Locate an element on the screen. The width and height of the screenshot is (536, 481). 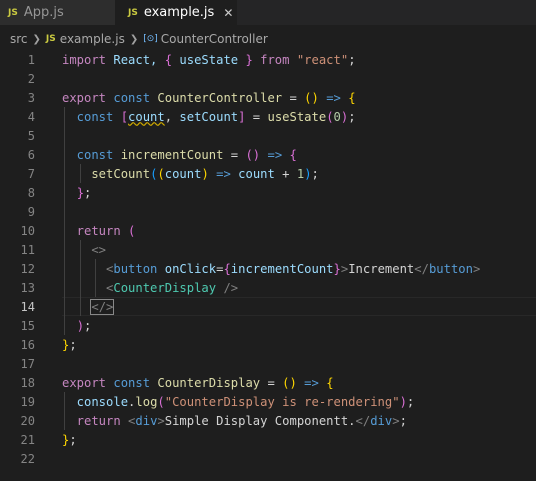
tab-label: example.js is located at coordinates (179, 12).